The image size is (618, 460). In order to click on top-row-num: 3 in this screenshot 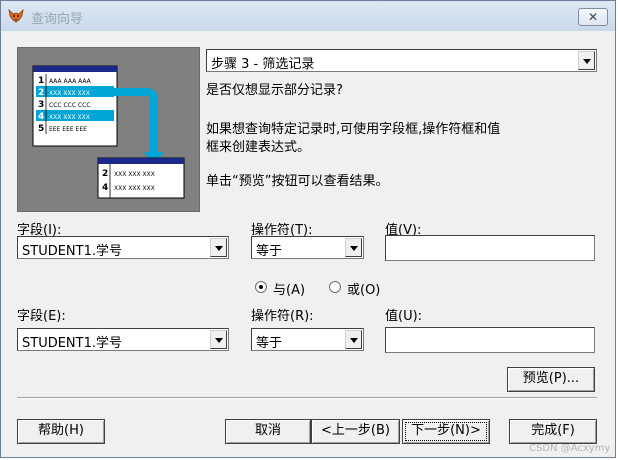, I will do `click(41, 105)`.